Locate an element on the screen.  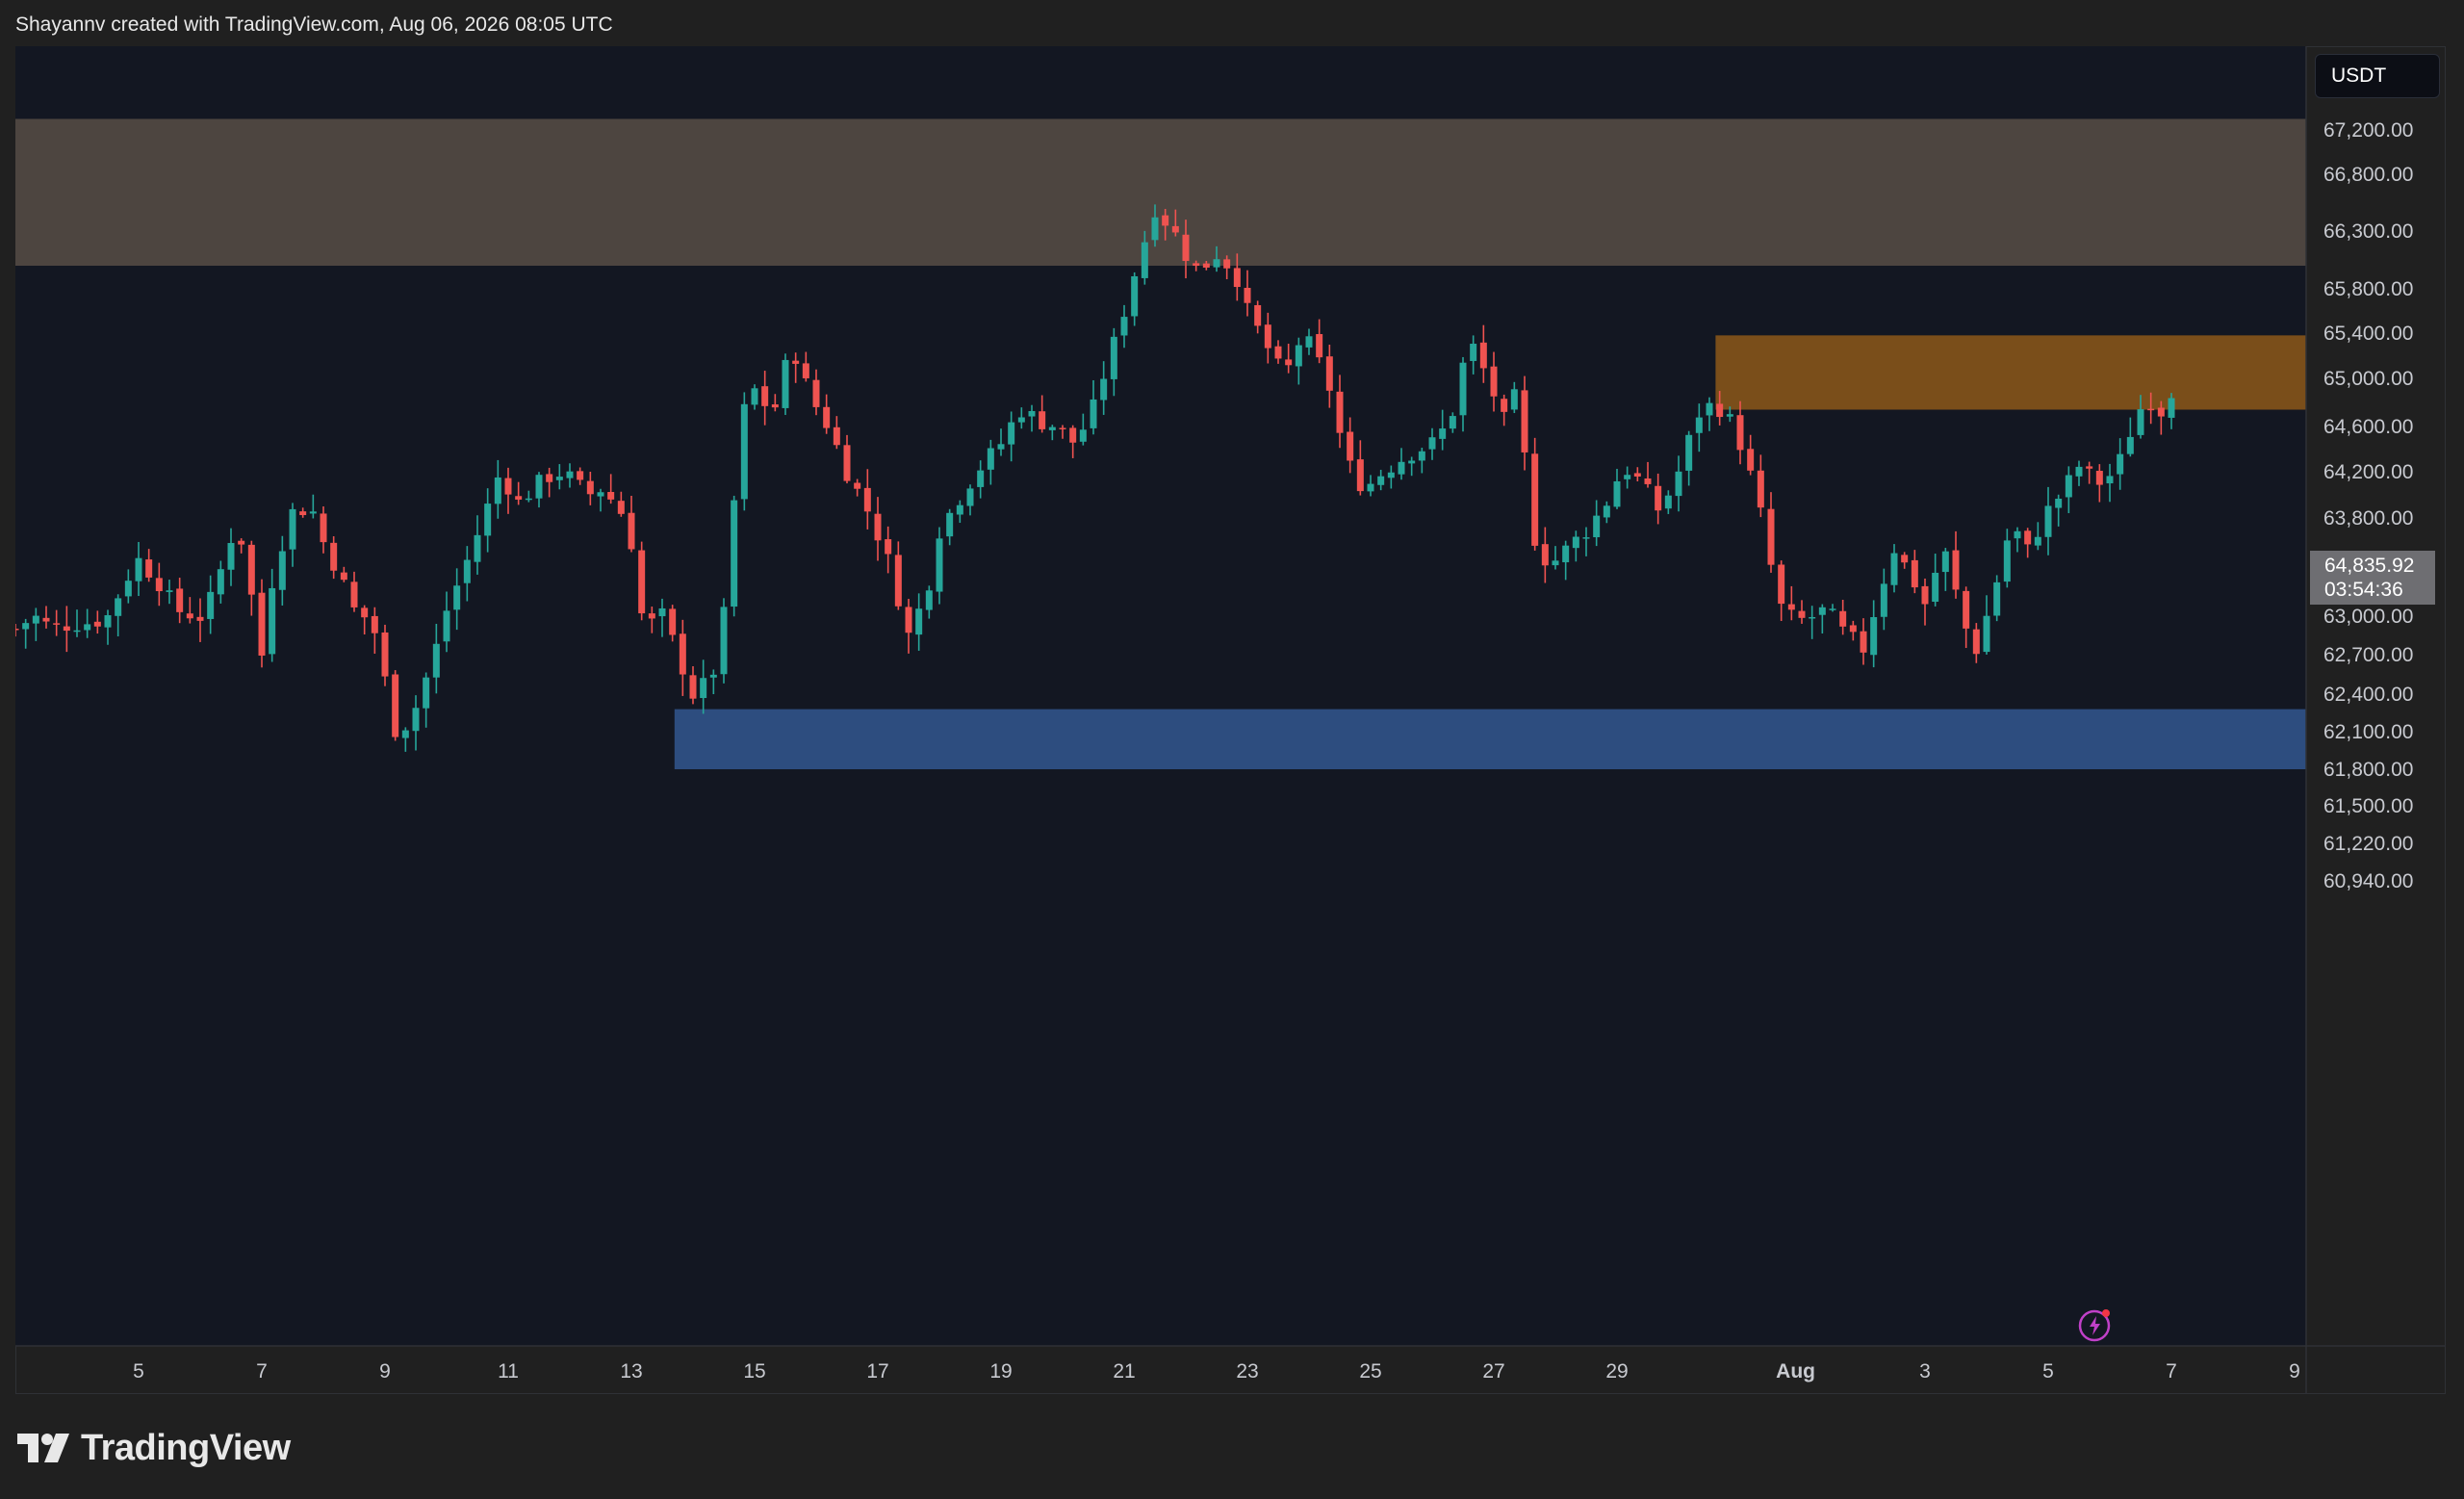
time-tick-label: 27 is located at coordinates (1493, 1371).